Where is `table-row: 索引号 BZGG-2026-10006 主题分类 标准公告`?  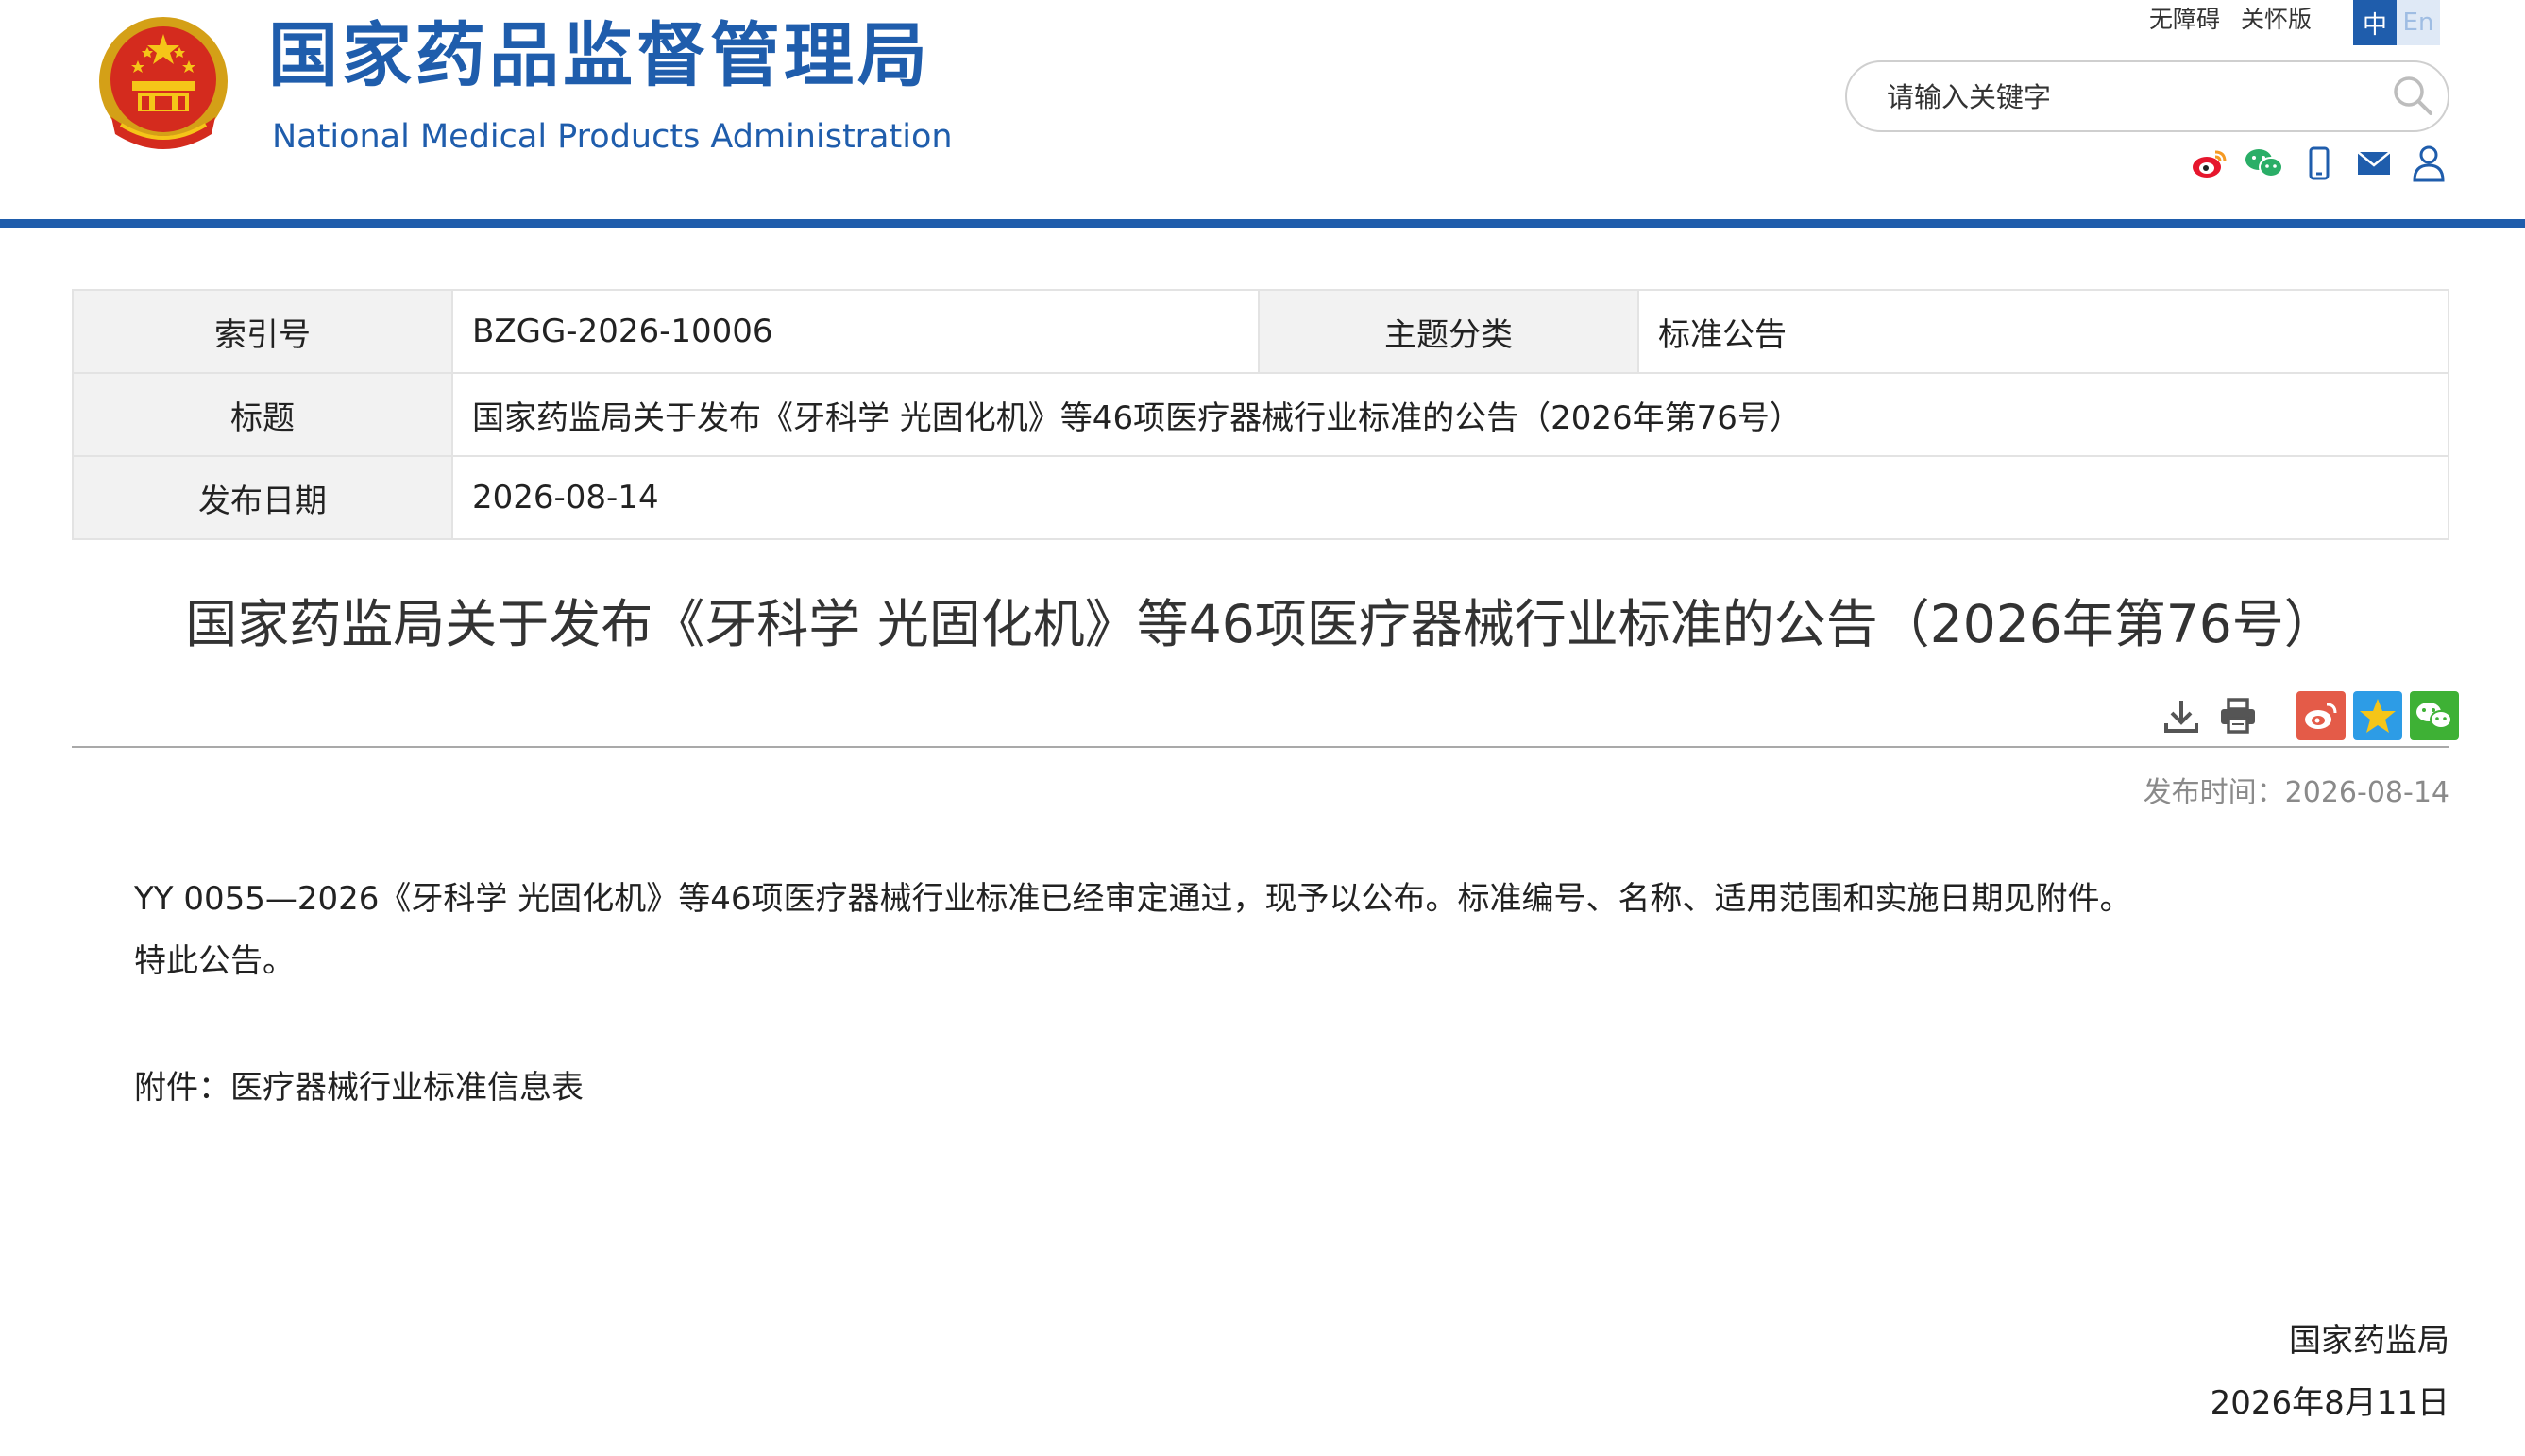 table-row: 索引号 BZGG-2026-10006 主题分类 标准公告 is located at coordinates (1260, 331).